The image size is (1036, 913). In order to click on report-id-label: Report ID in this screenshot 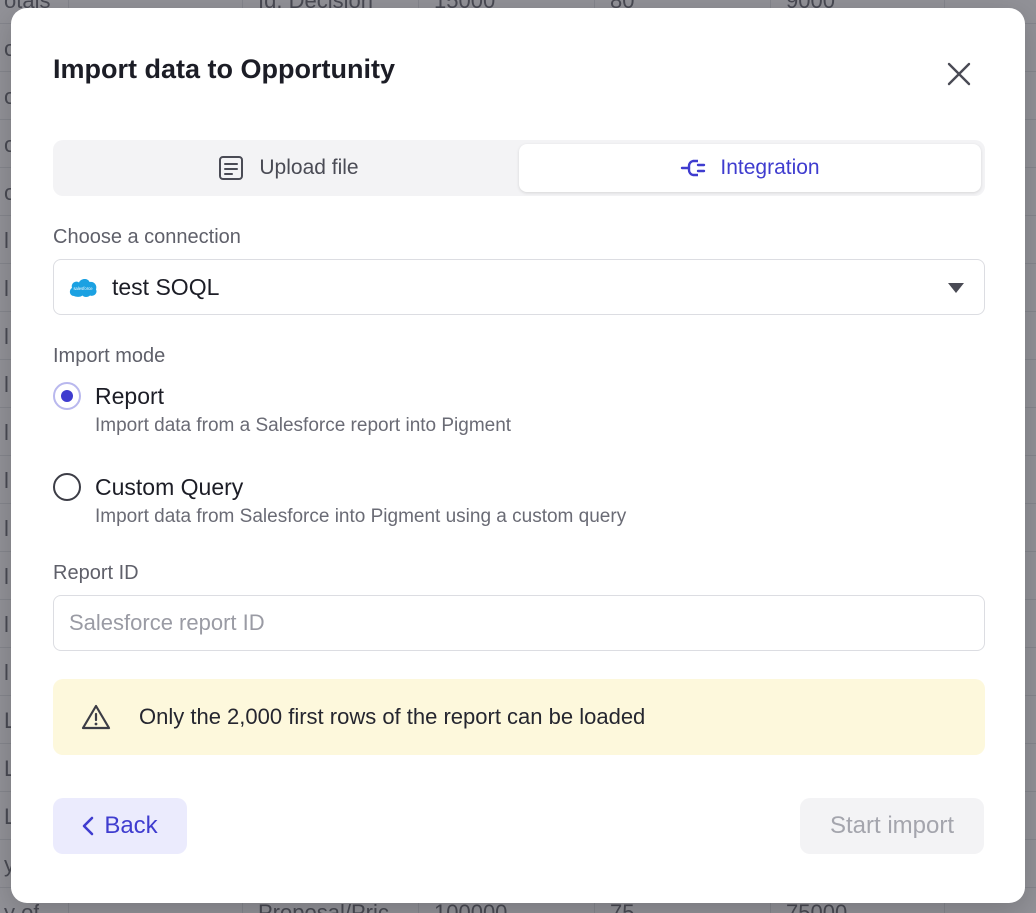, I will do `click(96, 573)`.